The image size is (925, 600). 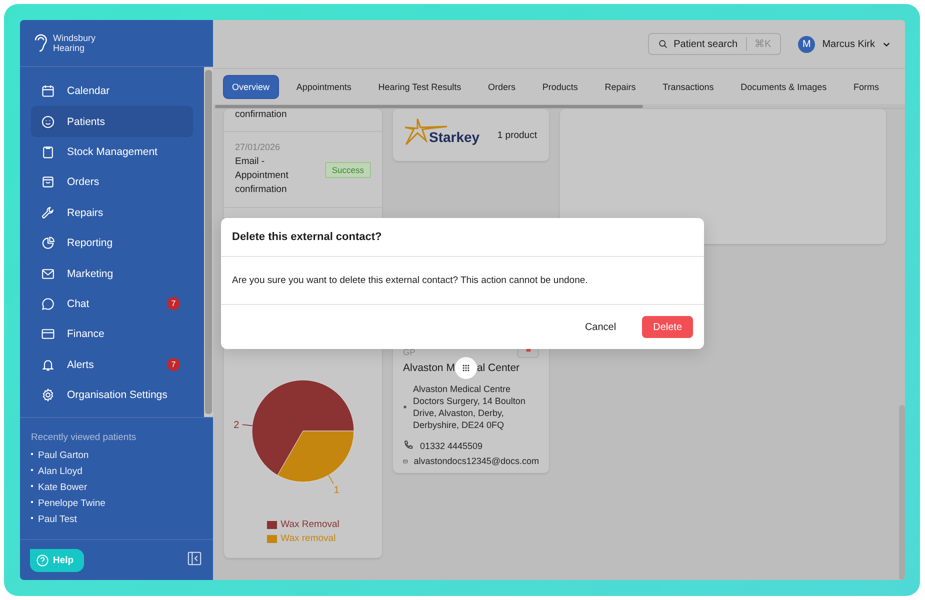 What do you see at coordinates (60, 456) in the screenshot?
I see `recent-patient-link: Paul Garton` at bounding box center [60, 456].